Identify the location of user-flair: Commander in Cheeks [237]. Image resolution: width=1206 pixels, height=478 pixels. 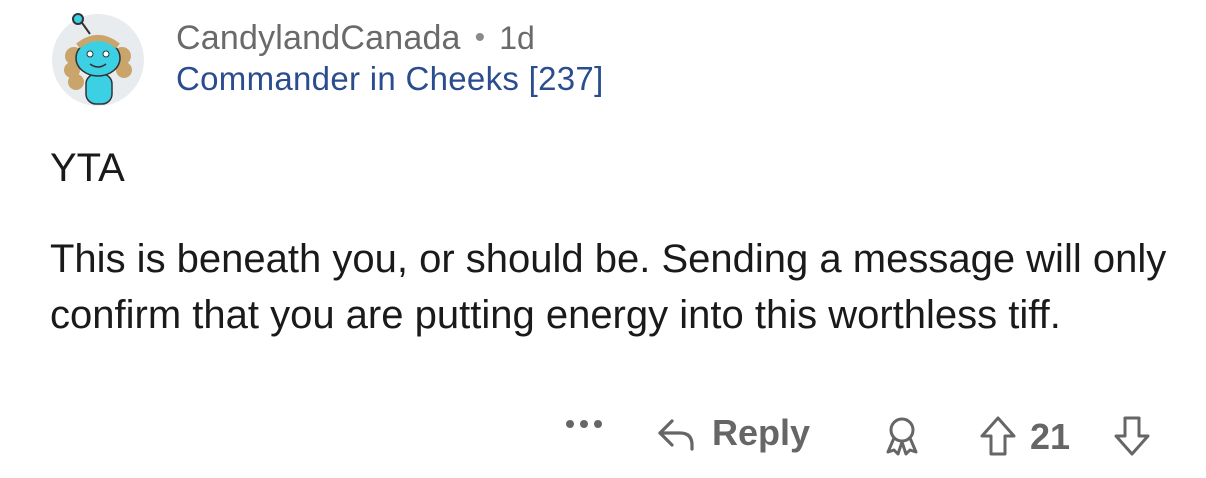
(390, 78).